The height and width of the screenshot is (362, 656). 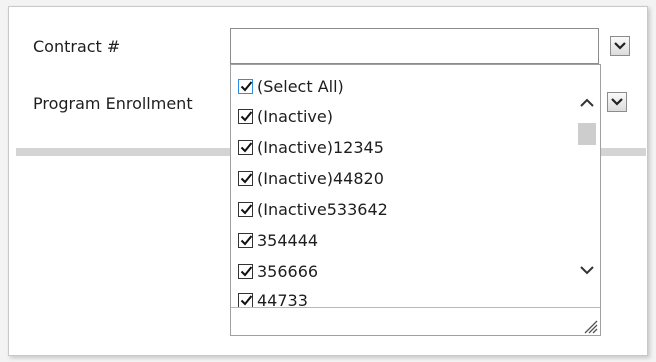 I want to click on option-item: (Inactive), so click(x=285, y=116).